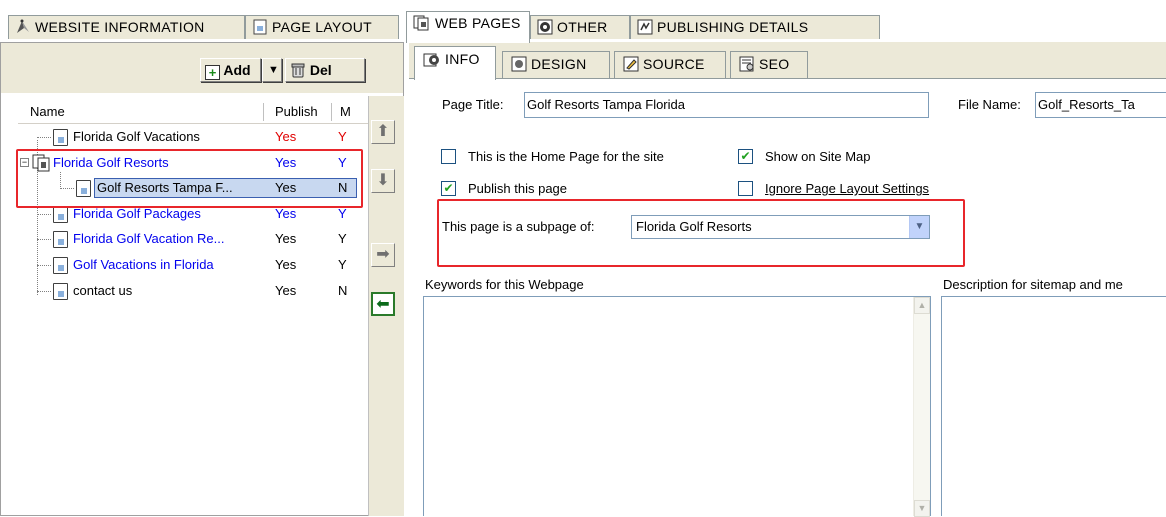 The height and width of the screenshot is (517, 1166). I want to click on tab-source: SOURCE, so click(670, 64).